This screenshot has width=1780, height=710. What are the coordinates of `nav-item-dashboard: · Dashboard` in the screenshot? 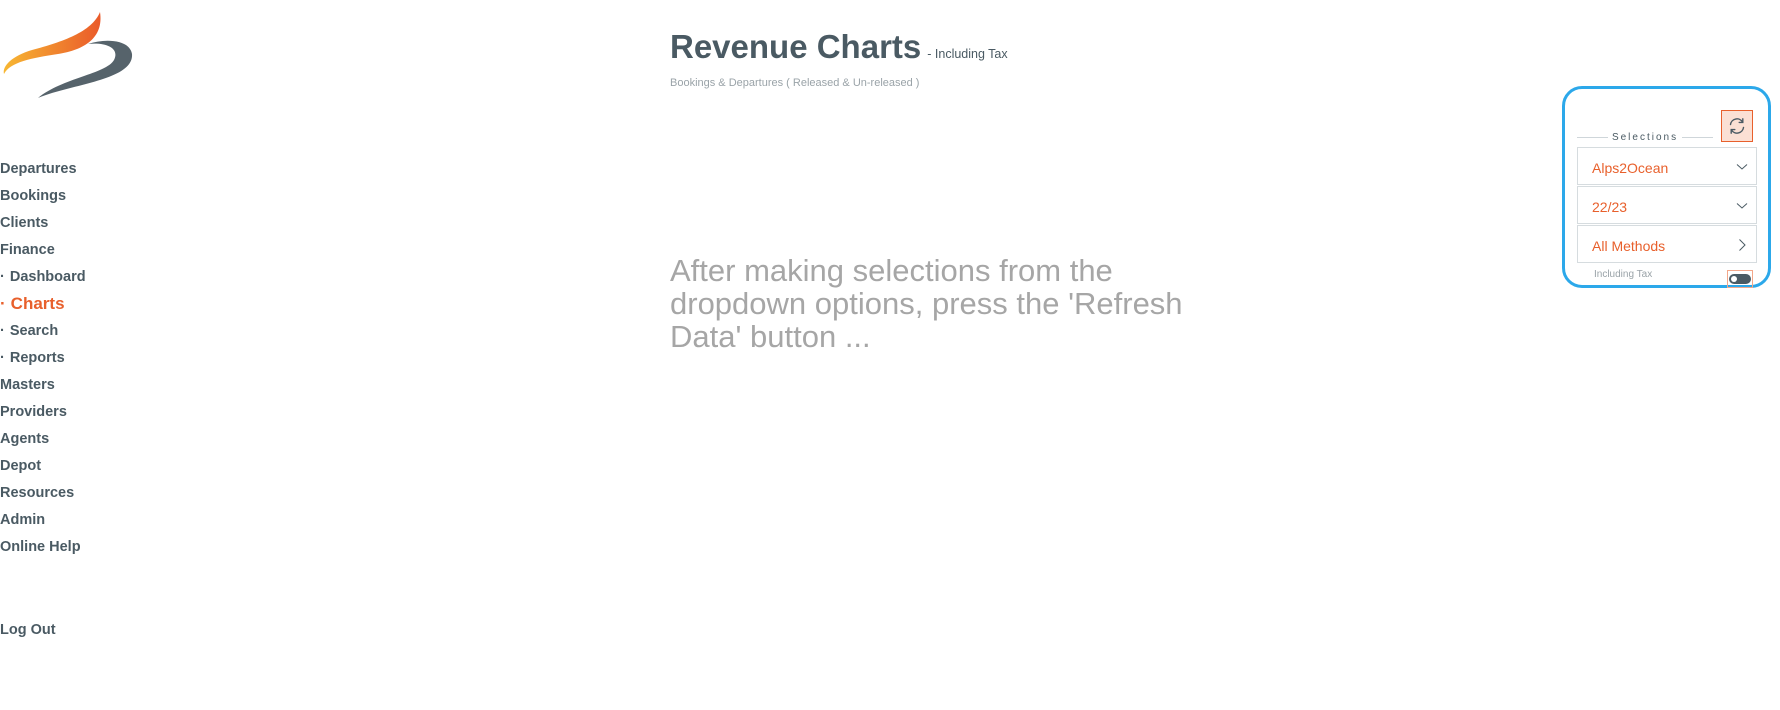 It's located at (80, 281).